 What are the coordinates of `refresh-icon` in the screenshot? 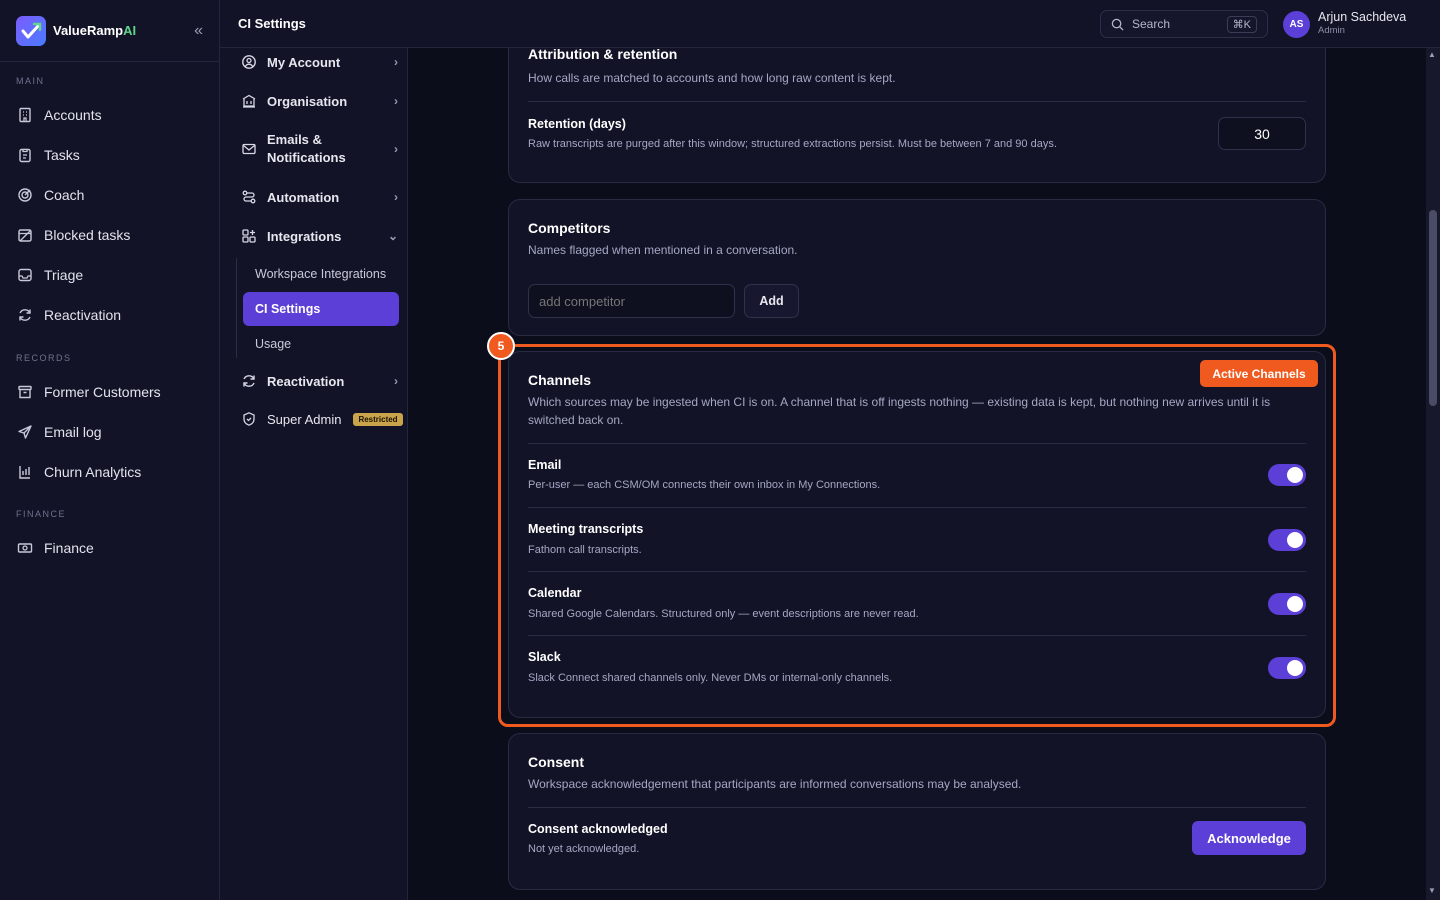 It's located at (249, 381).